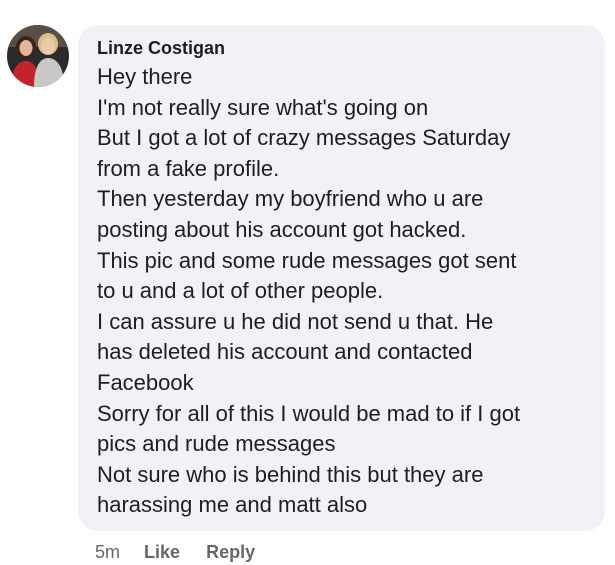 Image resolution: width=615 pixels, height=565 pixels. What do you see at coordinates (188, 168) in the screenshot?
I see `comment-line: from a fake profile.` at bounding box center [188, 168].